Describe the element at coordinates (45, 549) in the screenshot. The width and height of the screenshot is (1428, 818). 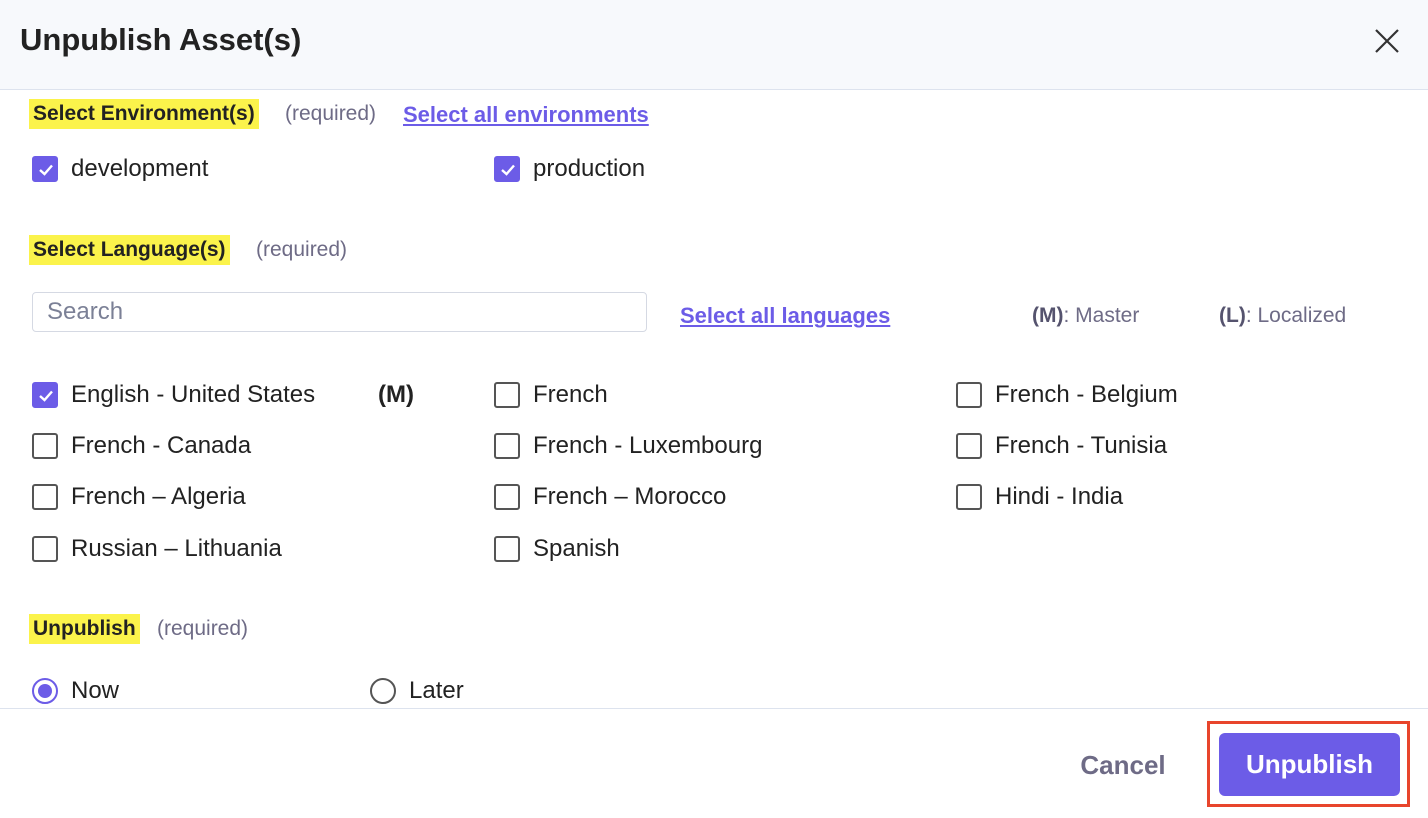
I see `checkbox-russian-lithuania` at that location.